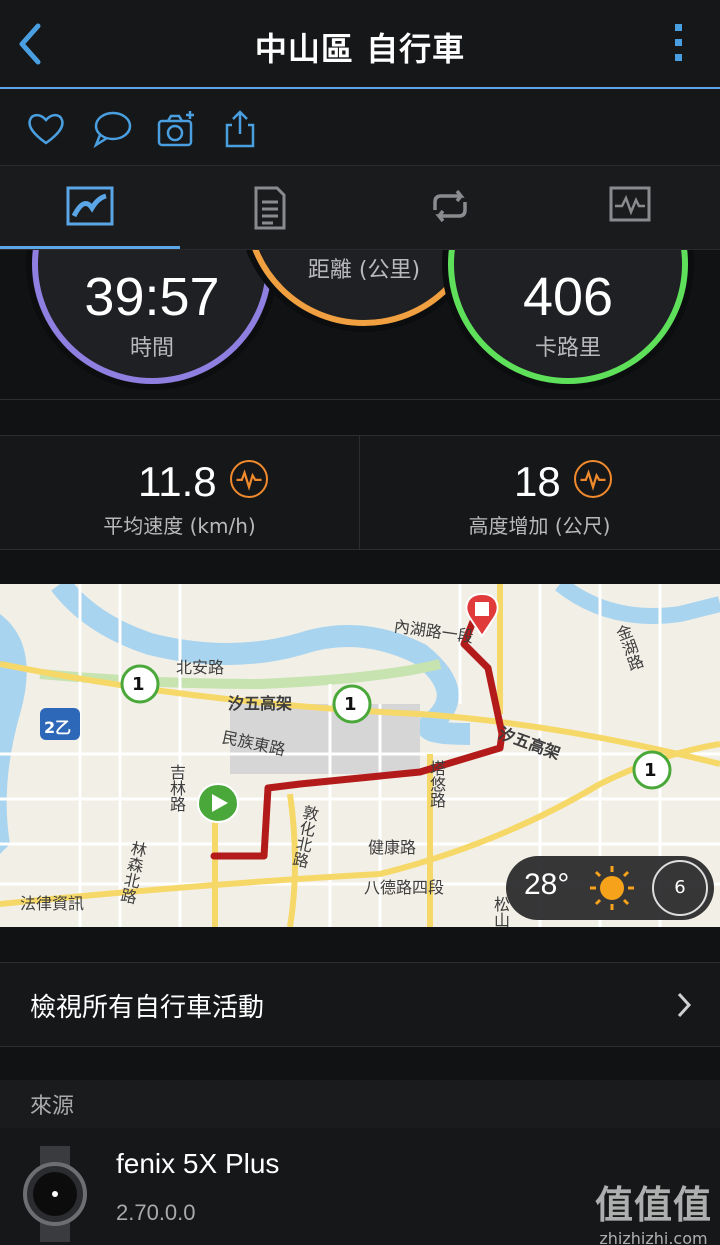 Image resolution: width=720 pixels, height=1245 pixels. I want to click on page-title: 中山區 自行車, so click(360, 49).